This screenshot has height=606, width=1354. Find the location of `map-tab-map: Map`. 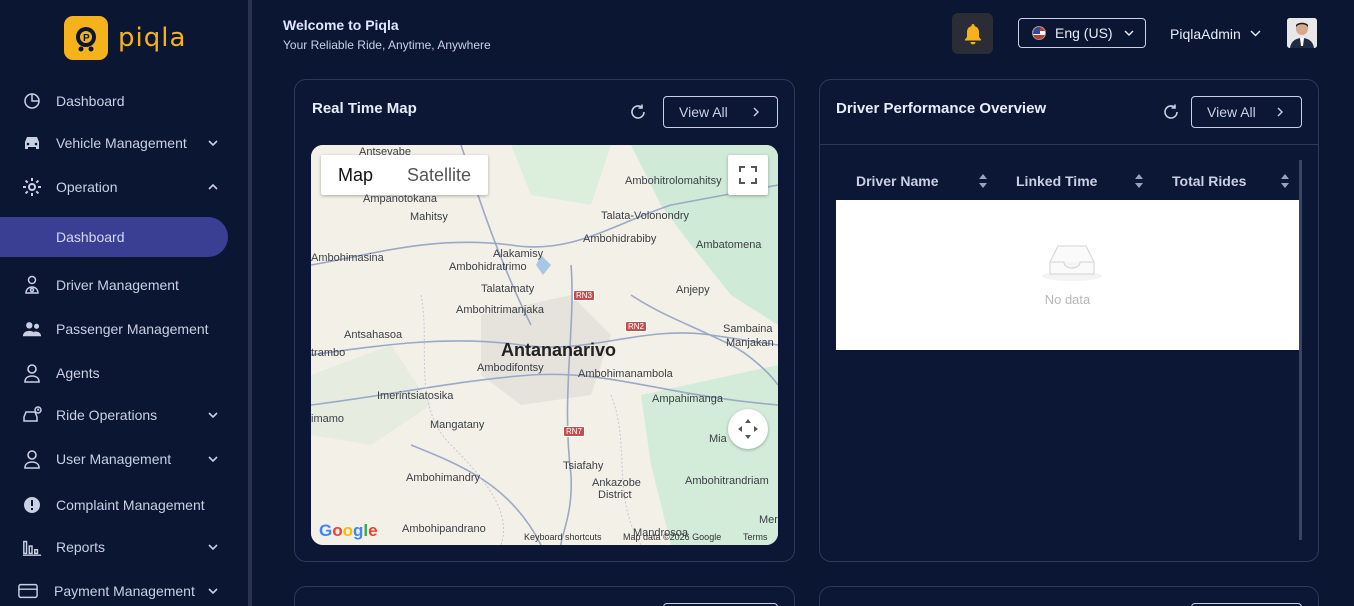

map-tab-map: Map is located at coordinates (355, 175).